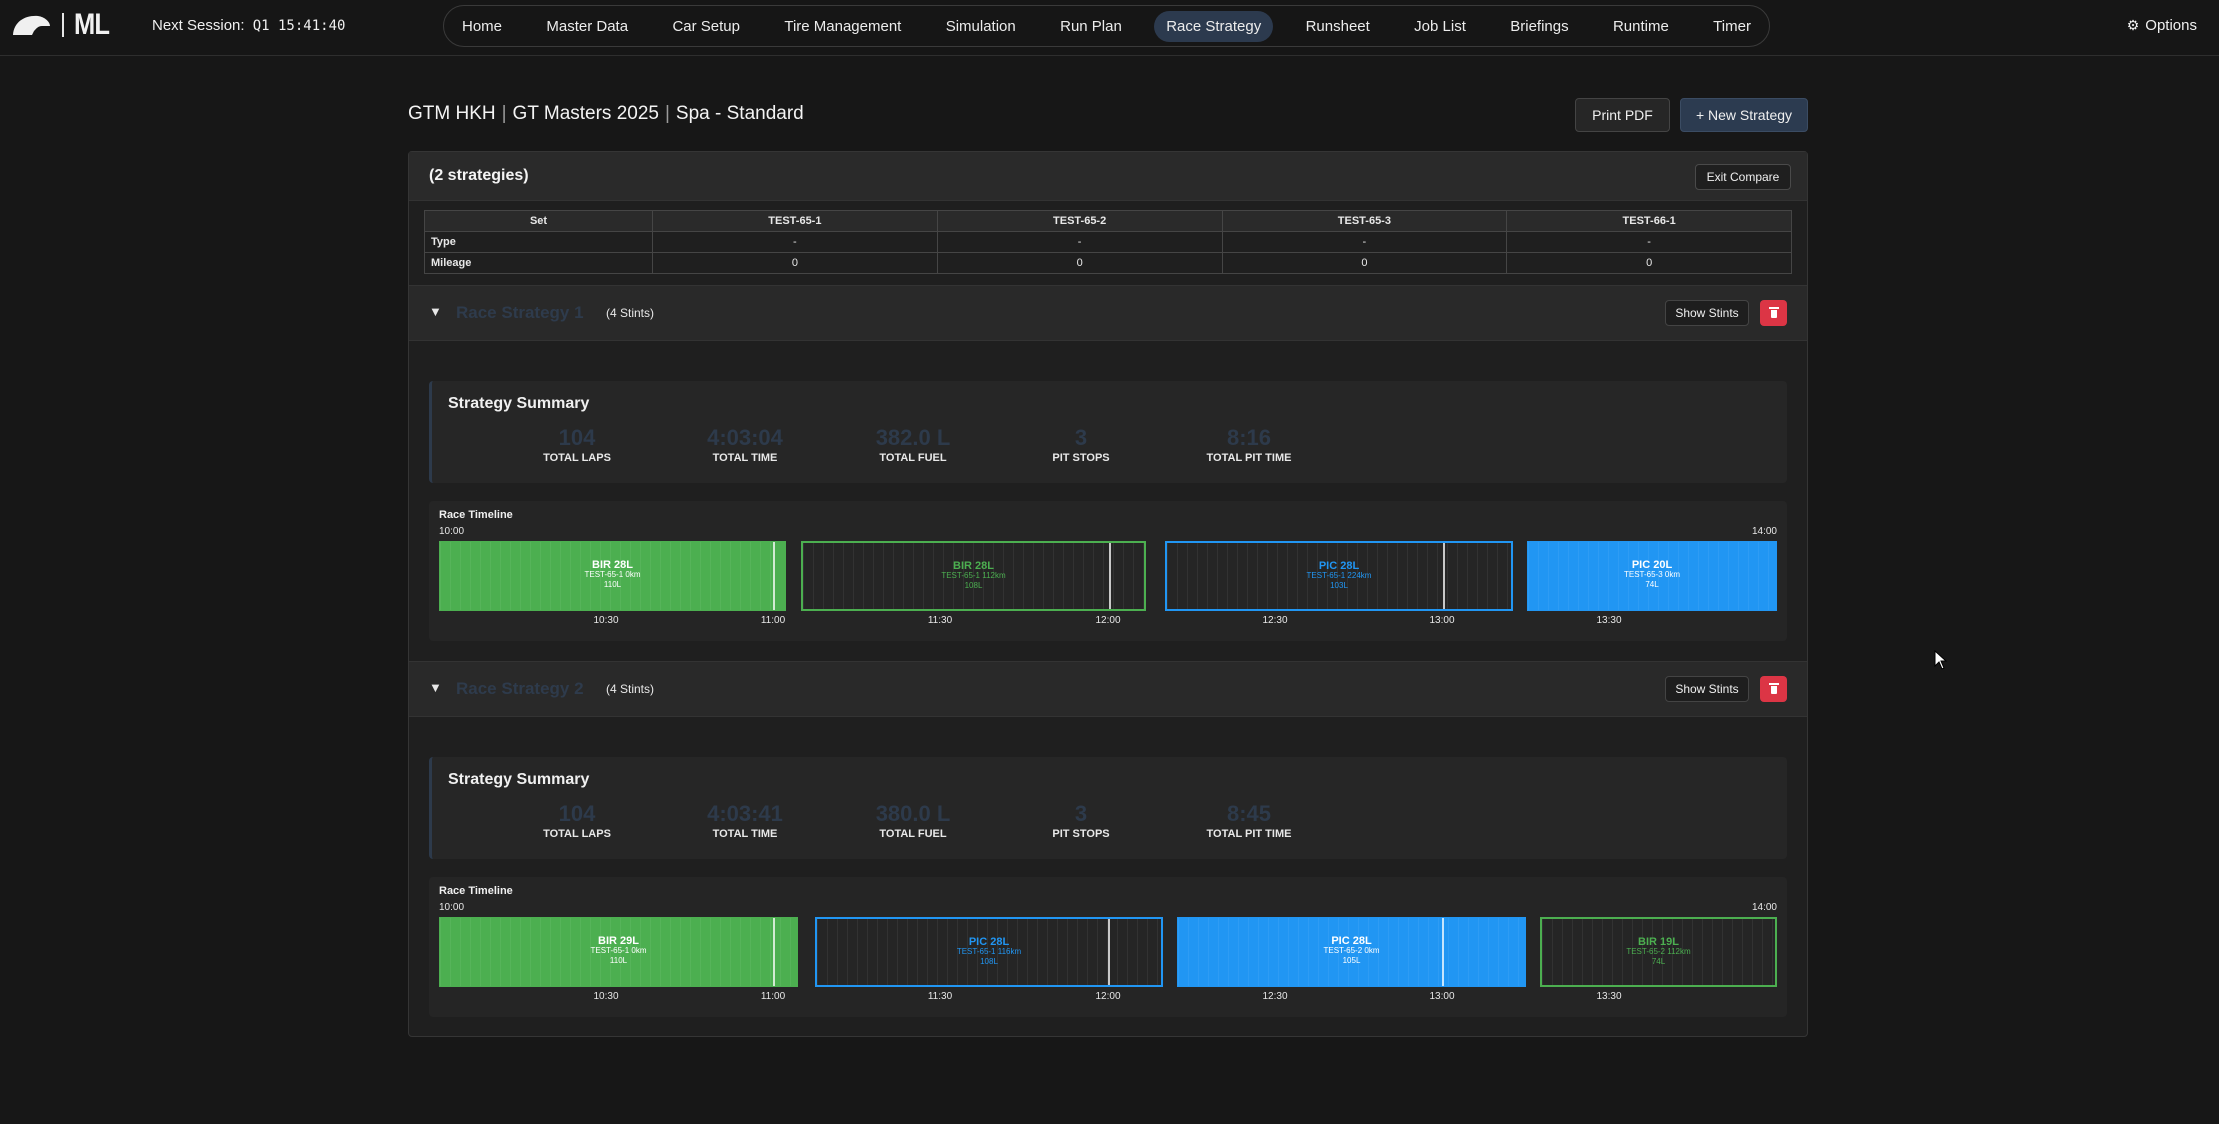  I want to click on strategy-name: Race Strategy 1, so click(520, 313).